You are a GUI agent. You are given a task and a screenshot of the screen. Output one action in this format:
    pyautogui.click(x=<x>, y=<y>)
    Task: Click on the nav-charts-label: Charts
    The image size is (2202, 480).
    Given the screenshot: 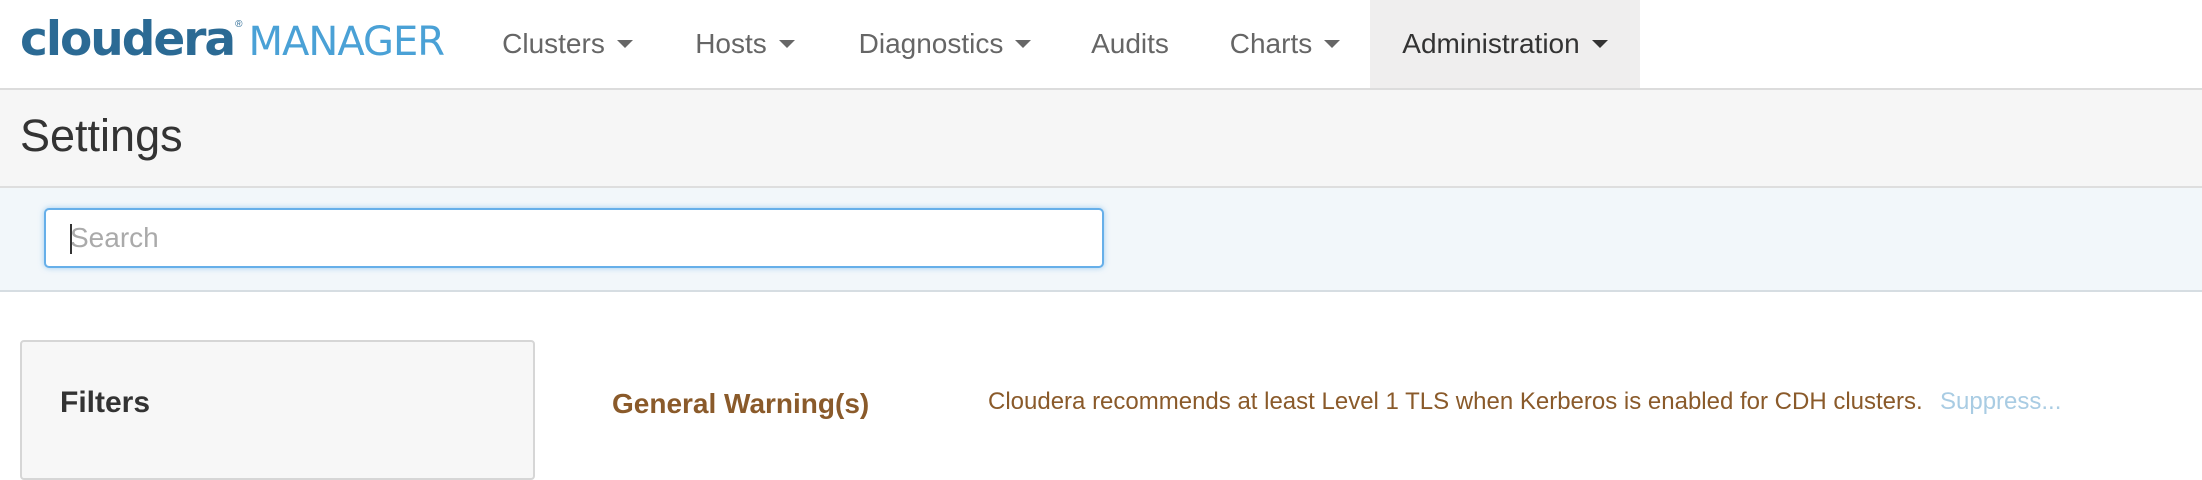 What is the action you would take?
    pyautogui.click(x=1271, y=43)
    